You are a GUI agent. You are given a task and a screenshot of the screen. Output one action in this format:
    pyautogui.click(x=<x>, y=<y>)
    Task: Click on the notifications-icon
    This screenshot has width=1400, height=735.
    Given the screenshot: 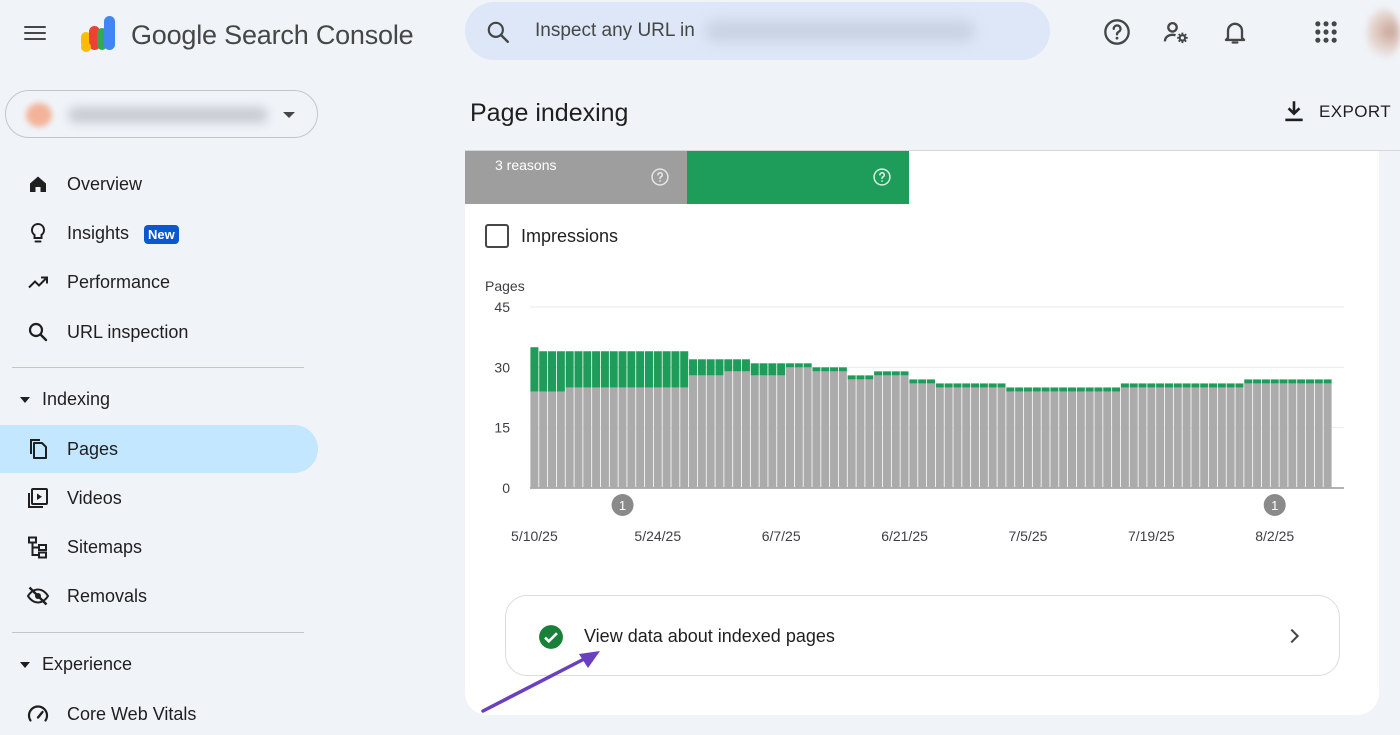 What is the action you would take?
    pyautogui.click(x=1235, y=32)
    